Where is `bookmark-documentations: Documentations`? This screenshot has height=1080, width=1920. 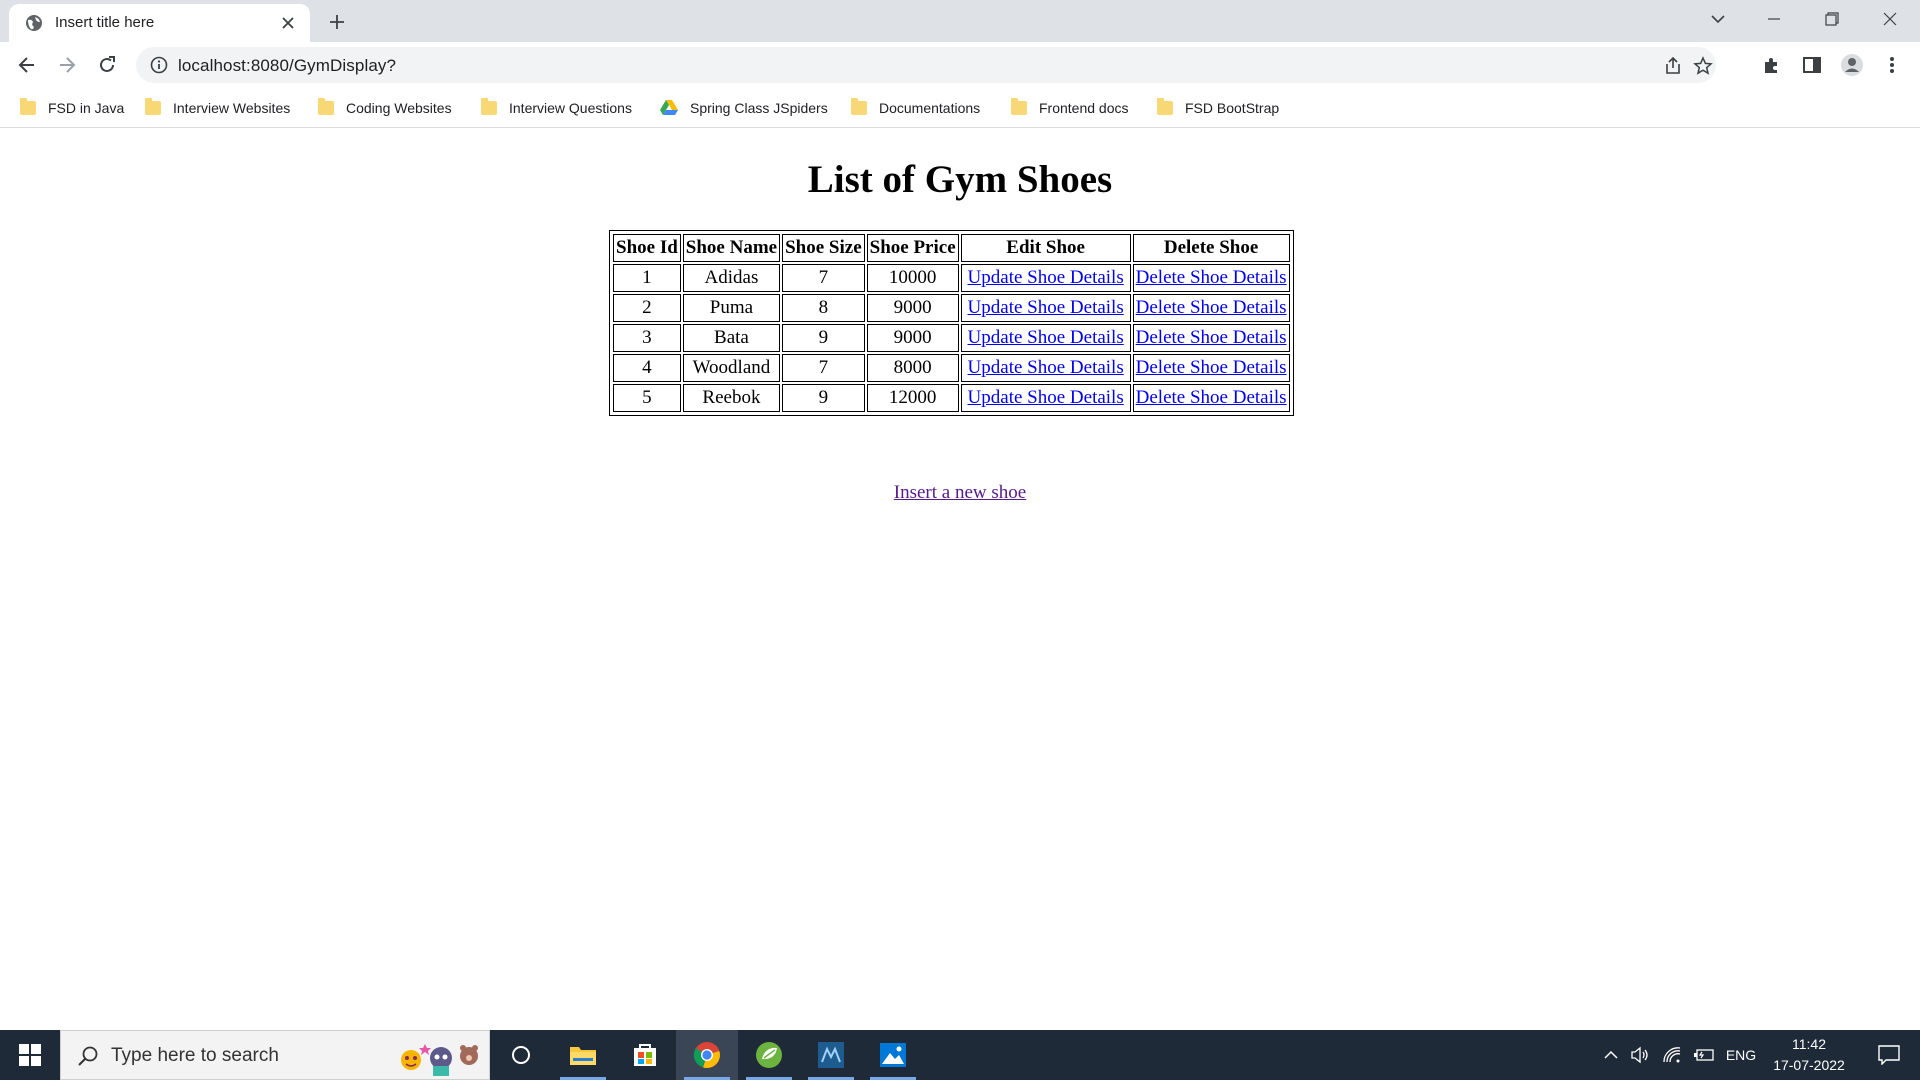 bookmark-documentations: Documentations is located at coordinates (915, 108).